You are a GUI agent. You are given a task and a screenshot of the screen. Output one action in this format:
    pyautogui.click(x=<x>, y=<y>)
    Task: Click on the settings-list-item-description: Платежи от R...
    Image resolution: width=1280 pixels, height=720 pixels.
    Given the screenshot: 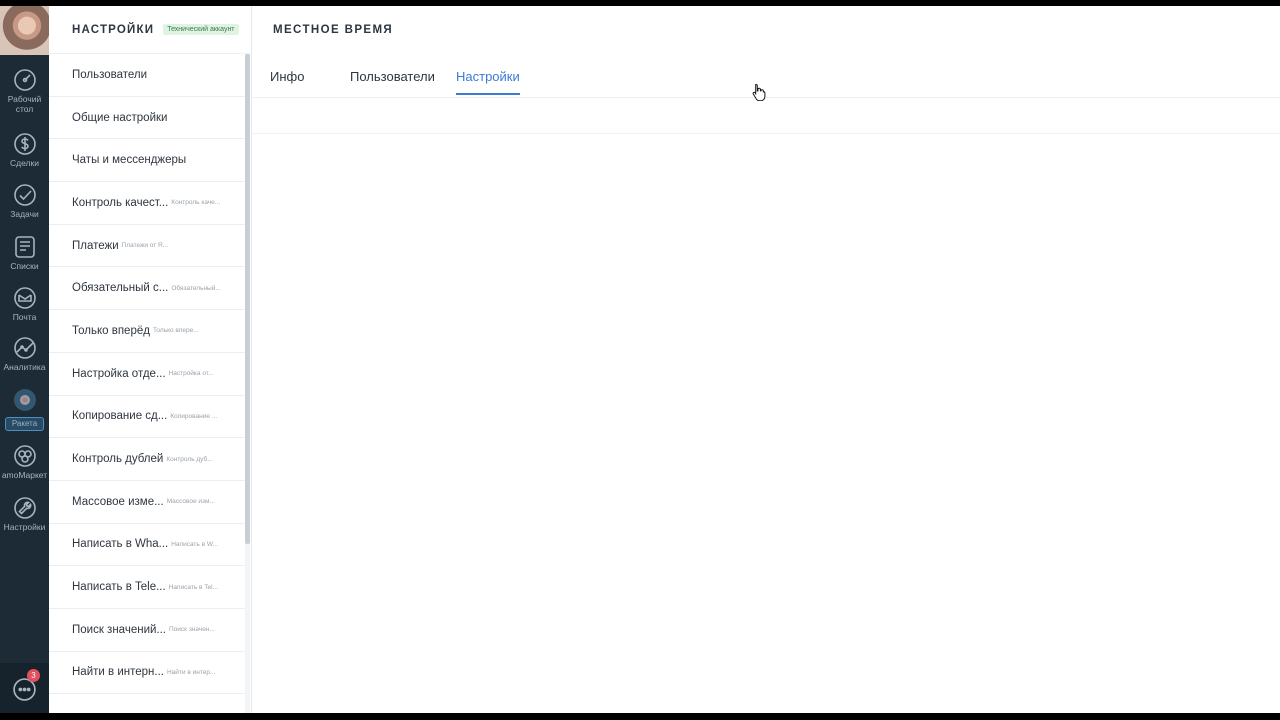 What is the action you would take?
    pyautogui.click(x=145, y=246)
    